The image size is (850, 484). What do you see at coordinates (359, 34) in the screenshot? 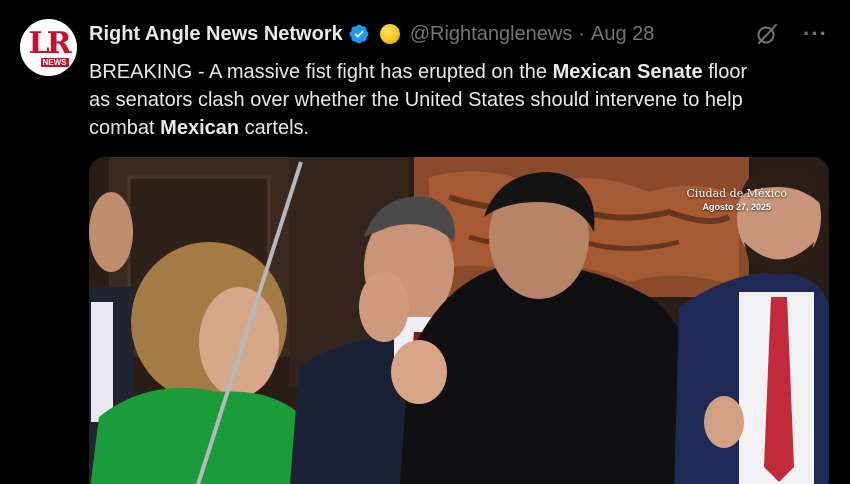
I see `verified-badge-icon` at bounding box center [359, 34].